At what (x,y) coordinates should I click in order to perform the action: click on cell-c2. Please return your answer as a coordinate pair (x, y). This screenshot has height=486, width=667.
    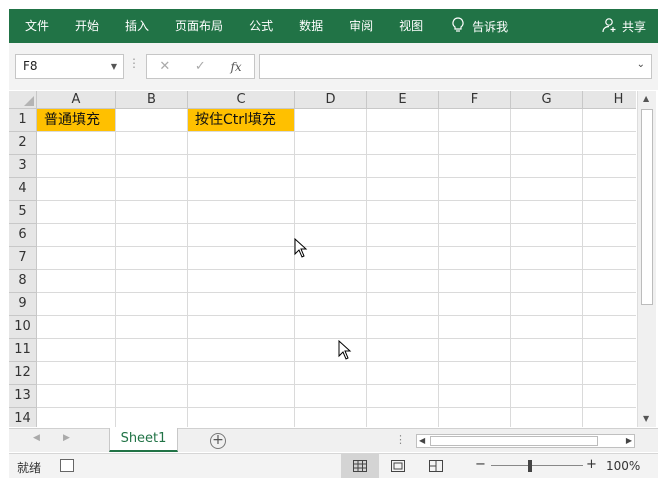
    Looking at the image, I should click on (241, 143).